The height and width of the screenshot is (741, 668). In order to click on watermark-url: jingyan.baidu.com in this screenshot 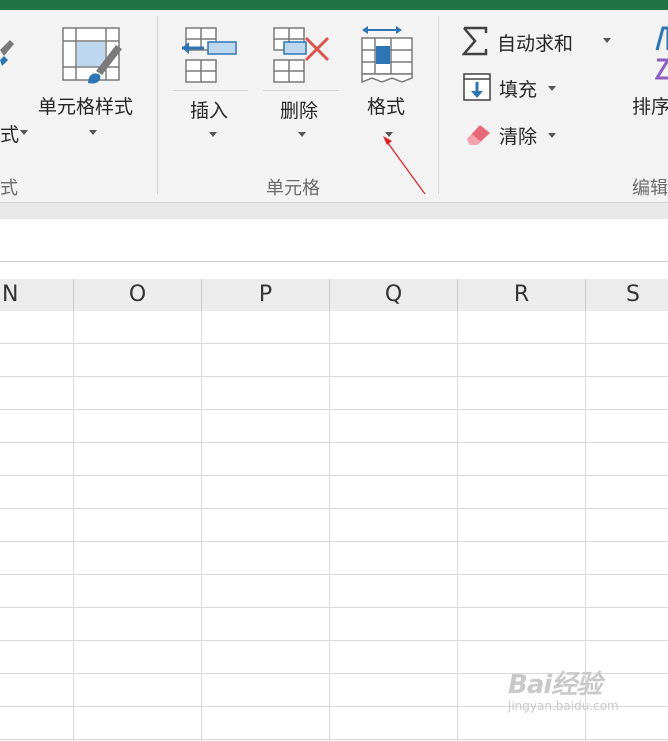, I will do `click(563, 706)`.